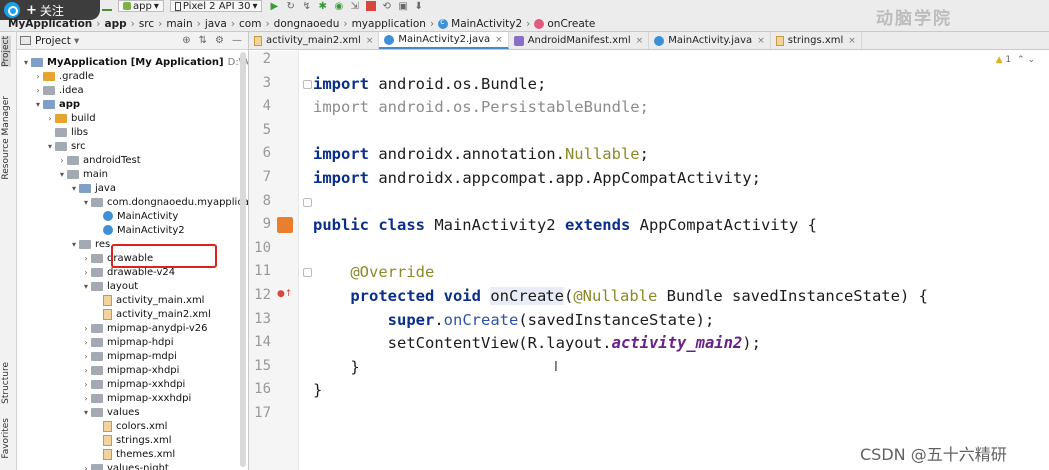 This screenshot has height=470, width=1049. What do you see at coordinates (403, 6) in the screenshot?
I see `avd-manager-icon: ▣` at bounding box center [403, 6].